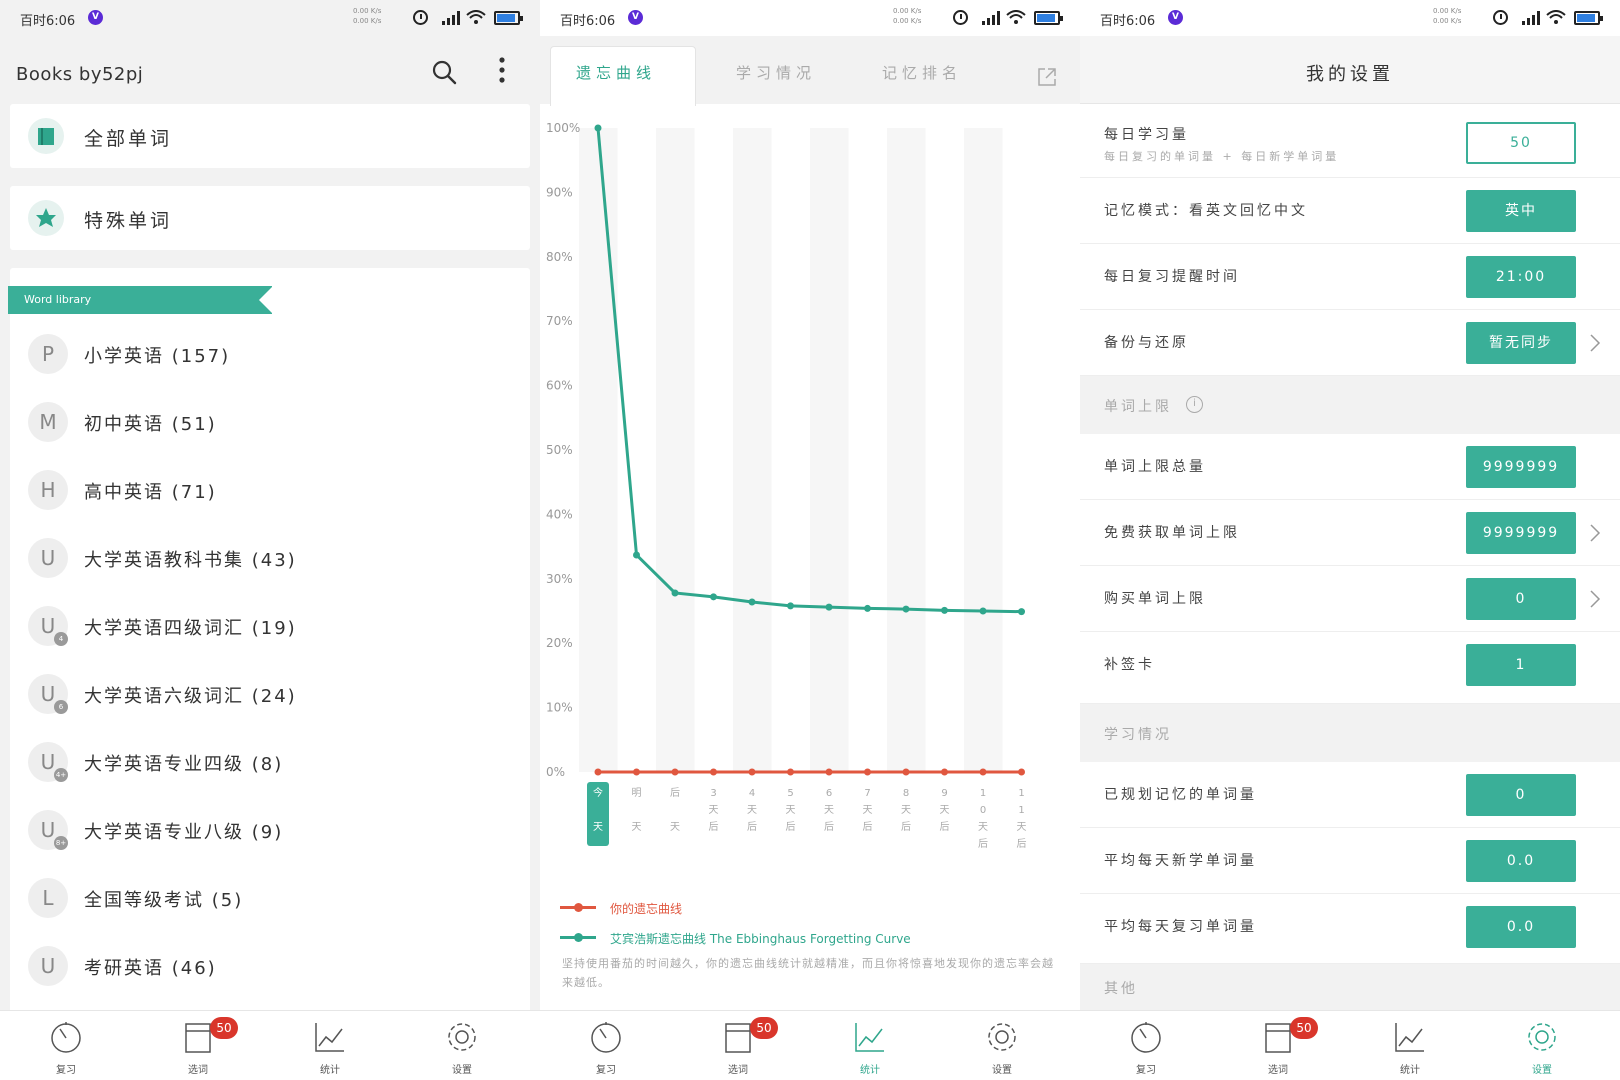  Describe the element at coordinates (1521, 143) in the screenshot. I see `daily-study-input: 50` at that location.